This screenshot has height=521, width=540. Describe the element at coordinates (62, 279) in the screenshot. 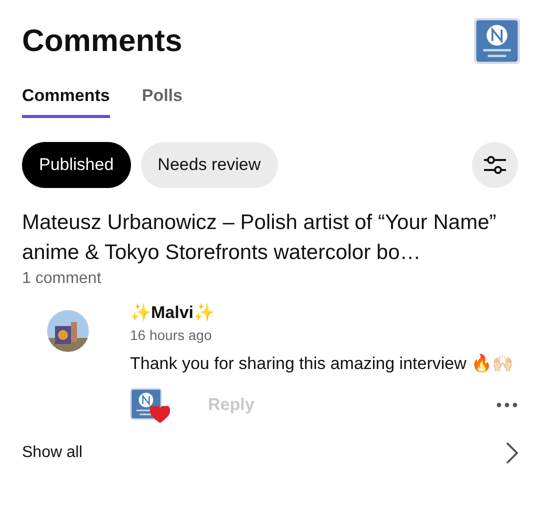

I see `comment-count: 1 comment` at that location.